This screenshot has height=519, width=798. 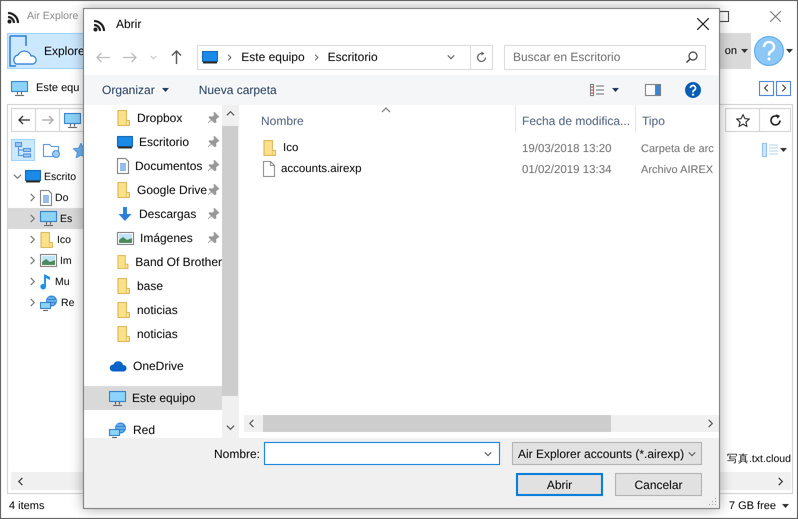 I want to click on modified-date: 19/03/2018 13:20, so click(x=567, y=148).